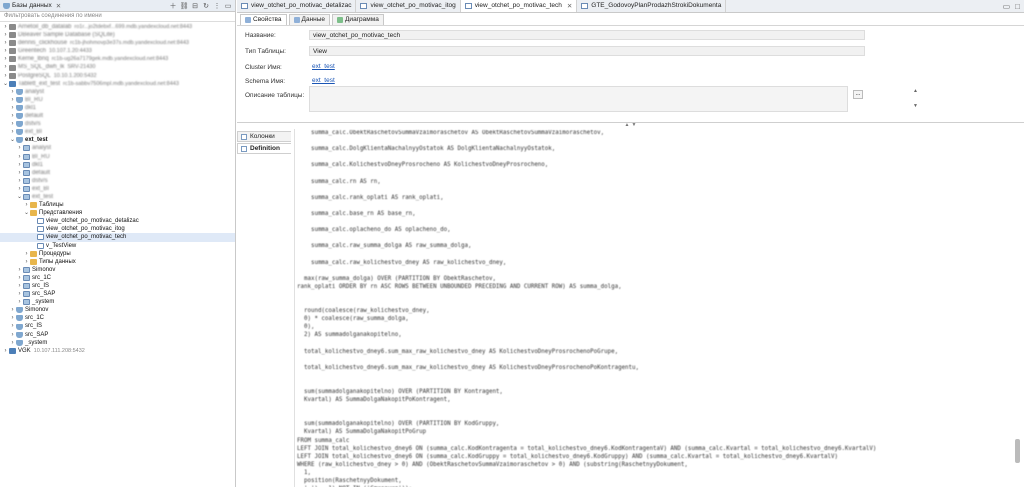  What do you see at coordinates (117, 262) in the screenshot?
I see `tree-node: › Типы данных` at bounding box center [117, 262].